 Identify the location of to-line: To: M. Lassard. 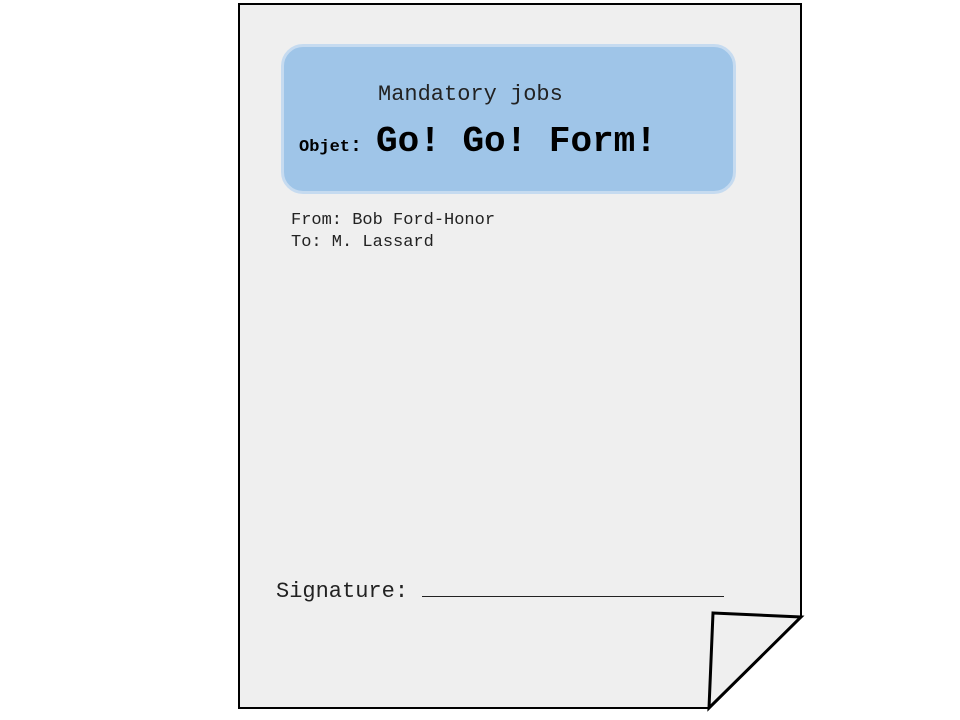
(362, 242).